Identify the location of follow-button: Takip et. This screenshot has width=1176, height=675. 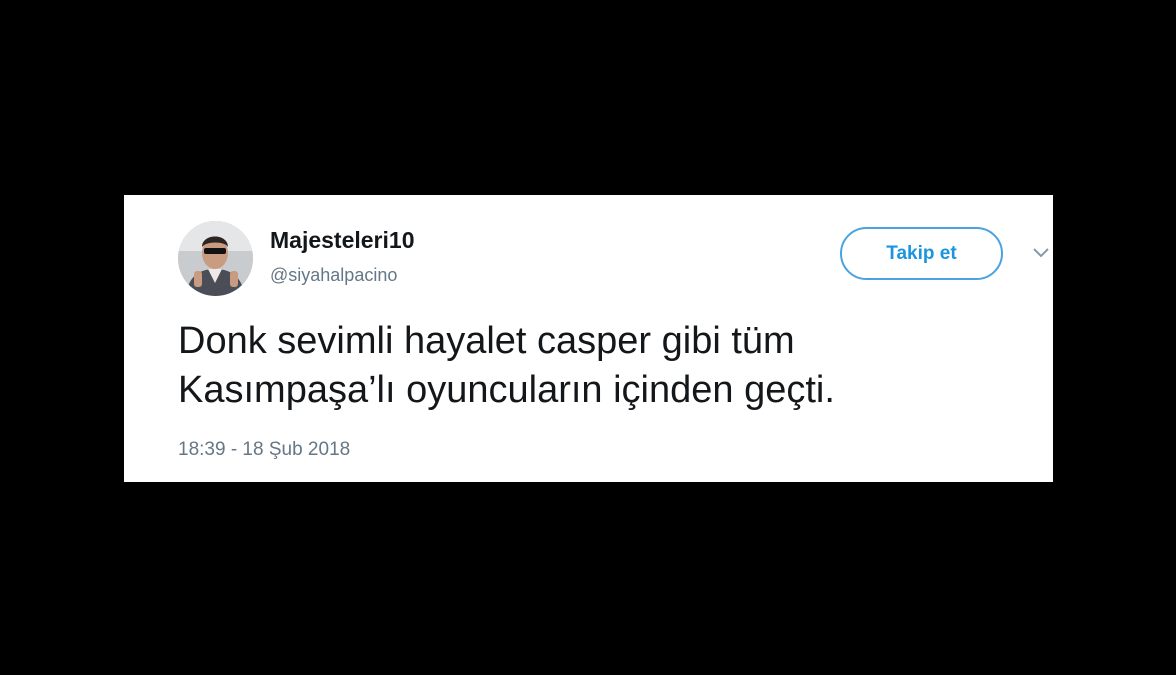
(921, 253).